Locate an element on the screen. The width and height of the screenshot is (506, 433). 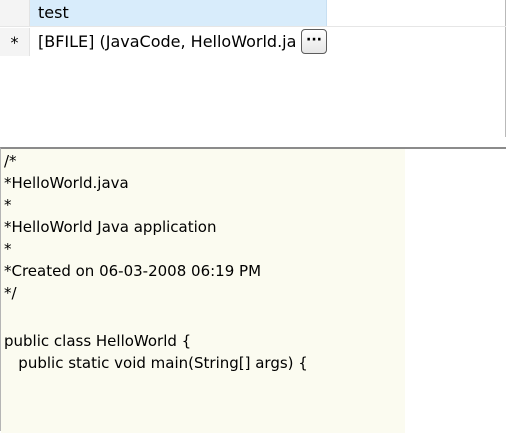
code-line: public static void main(String[] args) { is located at coordinates (156, 363).